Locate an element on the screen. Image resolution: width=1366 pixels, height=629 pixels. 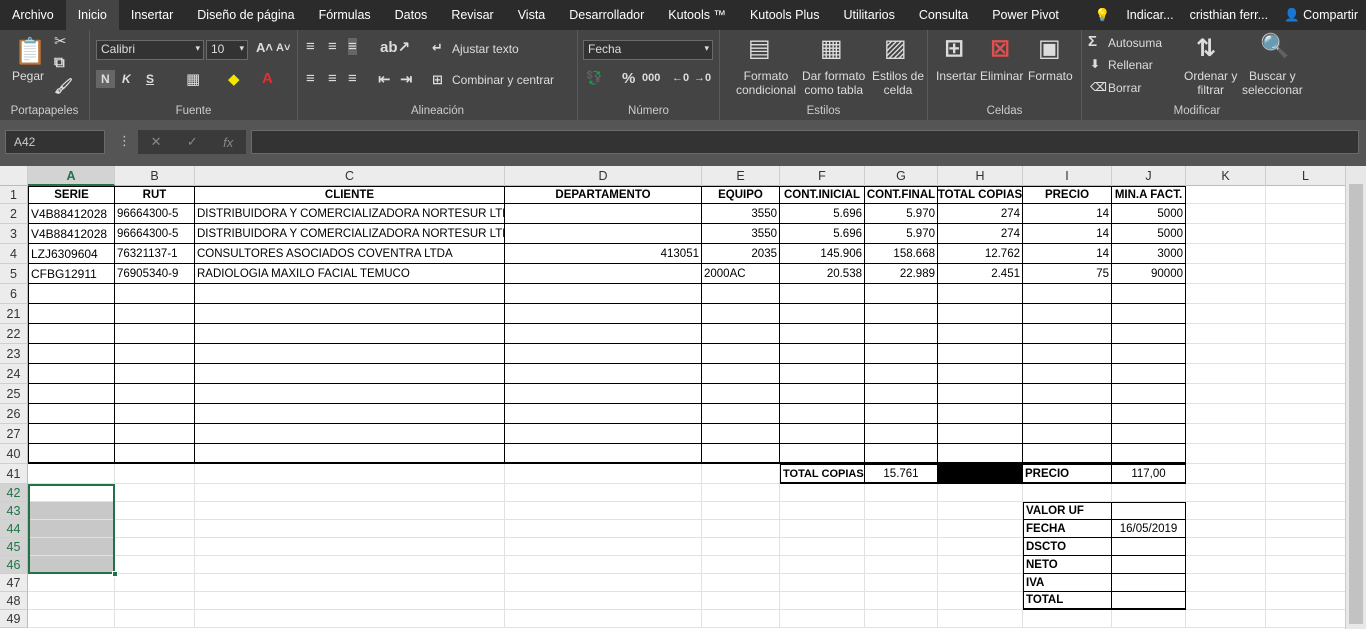
cell-e44 is located at coordinates (741, 529).